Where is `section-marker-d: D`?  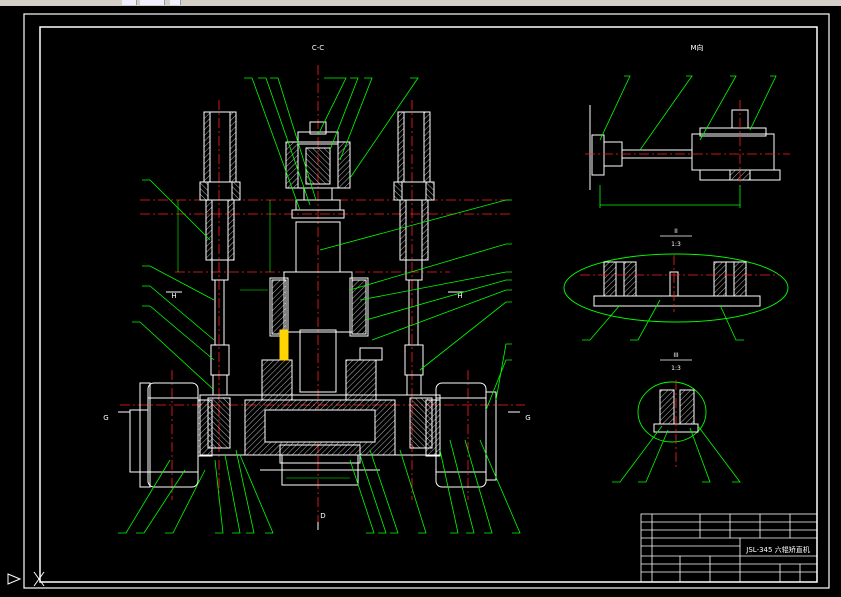
section-marker-d: D is located at coordinates (322, 516).